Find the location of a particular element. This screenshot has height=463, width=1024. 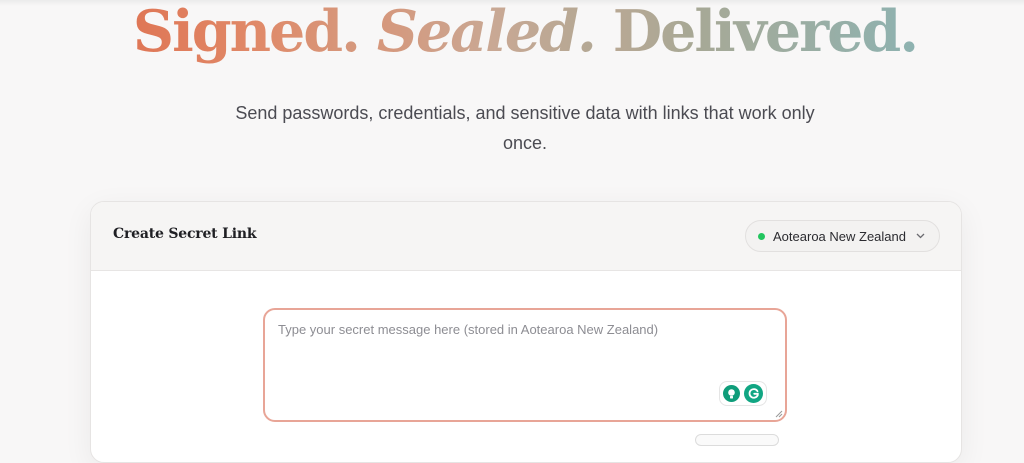

region-status-dot is located at coordinates (762, 236).